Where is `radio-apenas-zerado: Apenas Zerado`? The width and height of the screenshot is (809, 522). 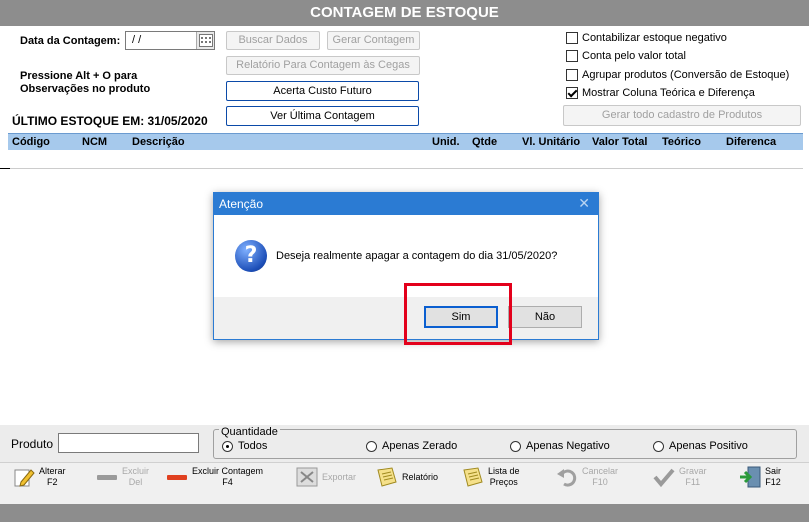
radio-apenas-zerado: Apenas Zerado is located at coordinates (411, 446).